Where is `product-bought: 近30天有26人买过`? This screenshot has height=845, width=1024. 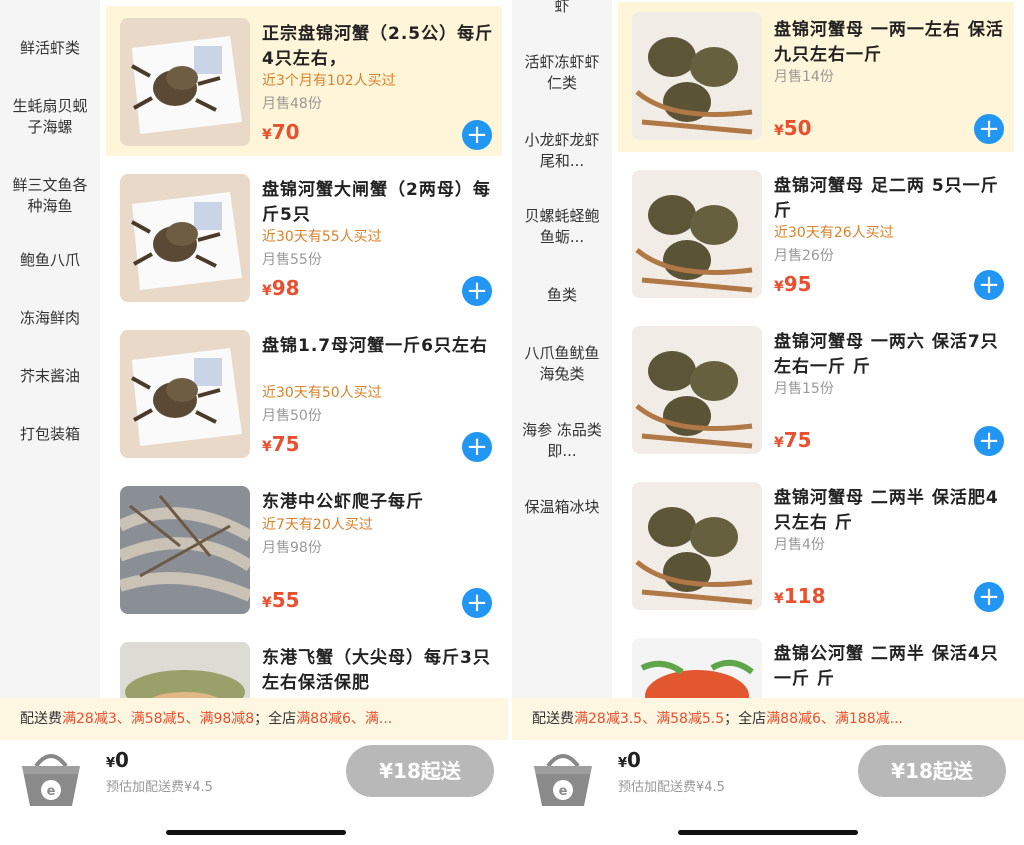 product-bought: 近30天有26人买过 is located at coordinates (834, 233).